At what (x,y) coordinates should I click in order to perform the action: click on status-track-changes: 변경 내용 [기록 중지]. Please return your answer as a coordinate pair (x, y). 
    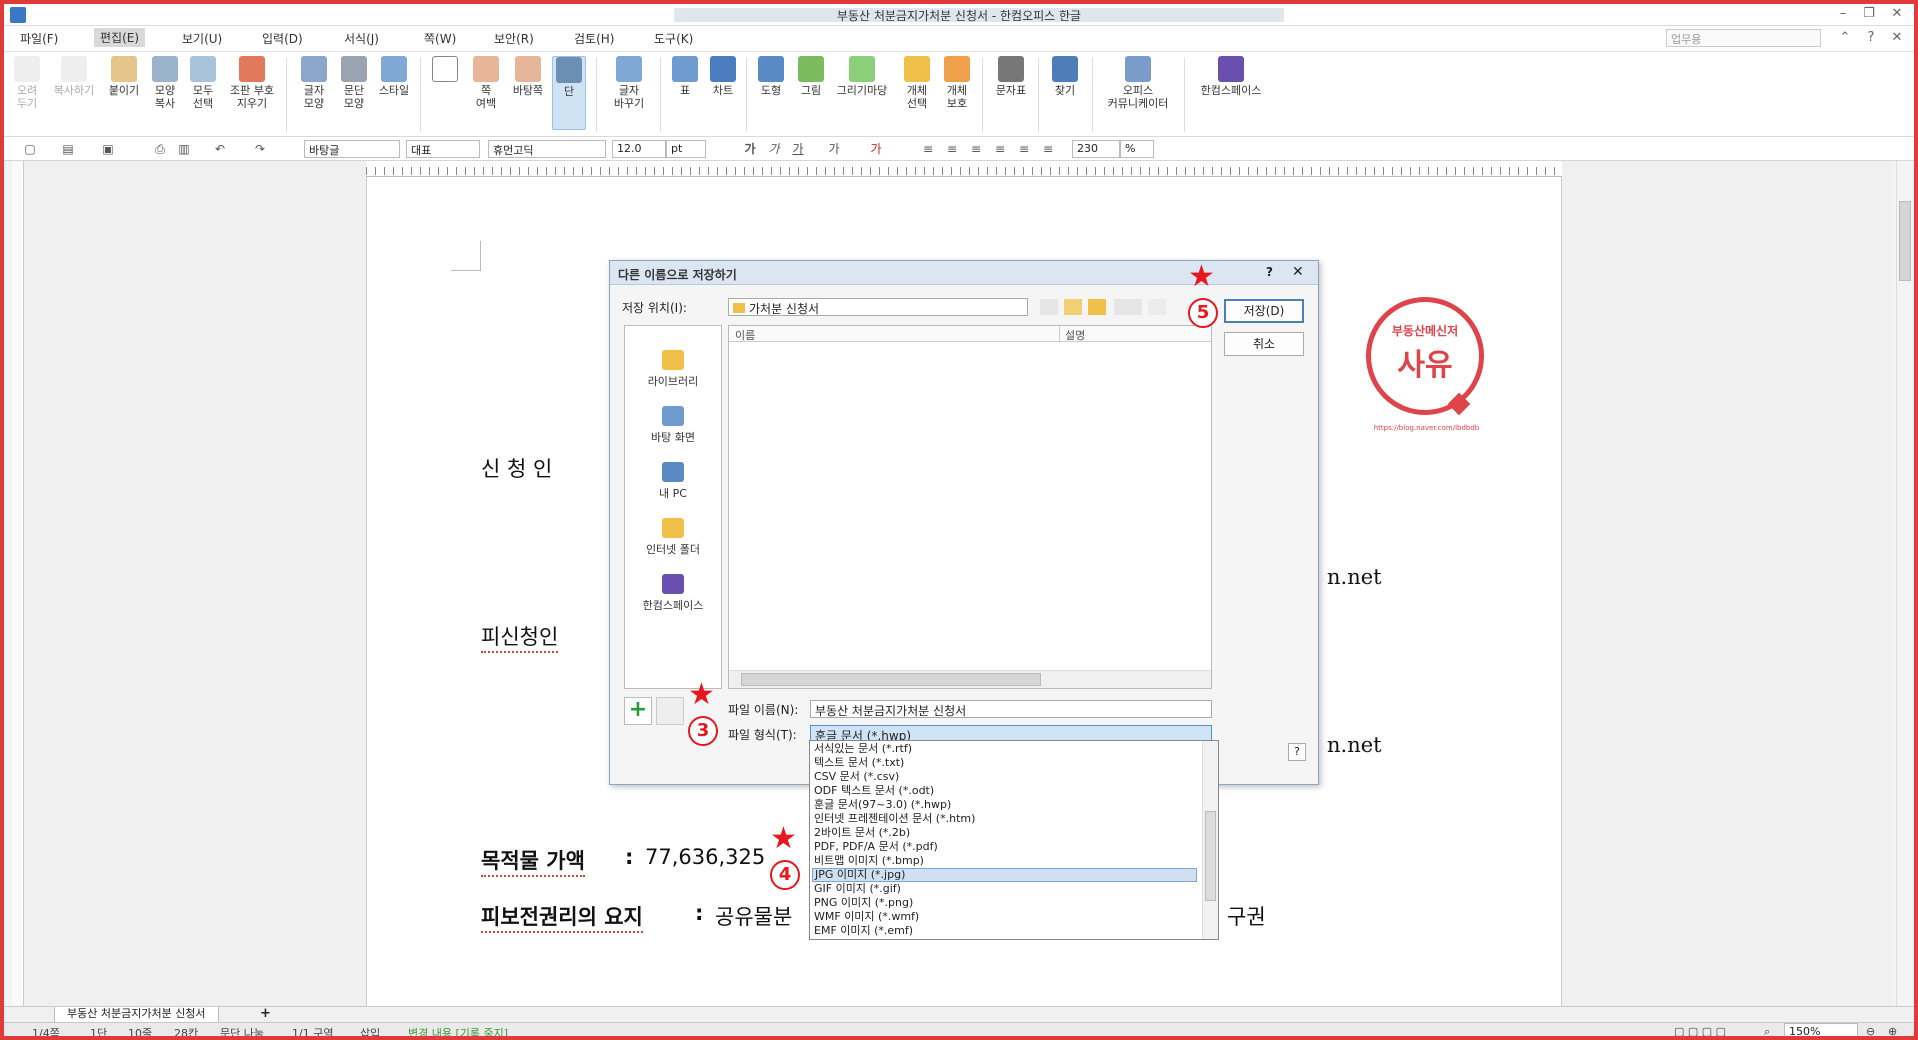
    Looking at the image, I should click on (458, 1030).